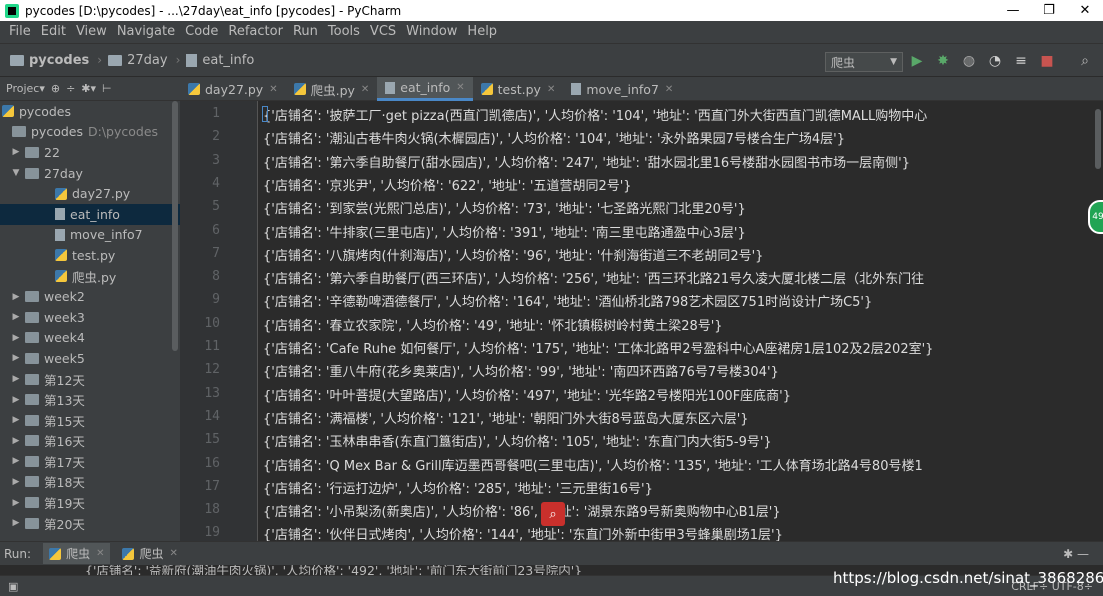 The image size is (1103, 596). Describe the element at coordinates (90, 214) in the screenshot. I see `tree-item: eat_info` at that location.